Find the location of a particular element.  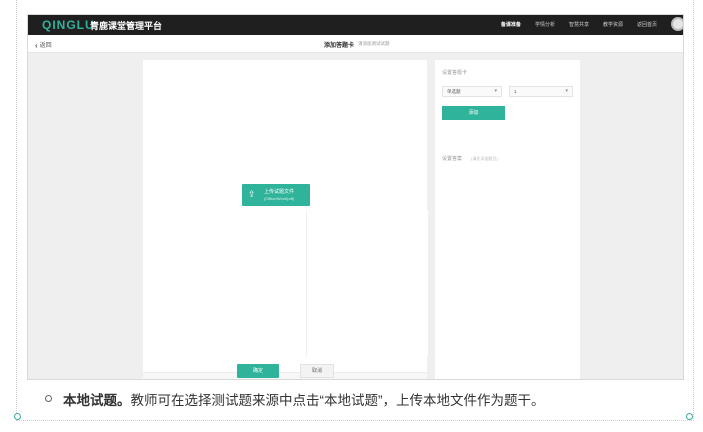

nav-item-share: 智慧共享 is located at coordinates (579, 24).